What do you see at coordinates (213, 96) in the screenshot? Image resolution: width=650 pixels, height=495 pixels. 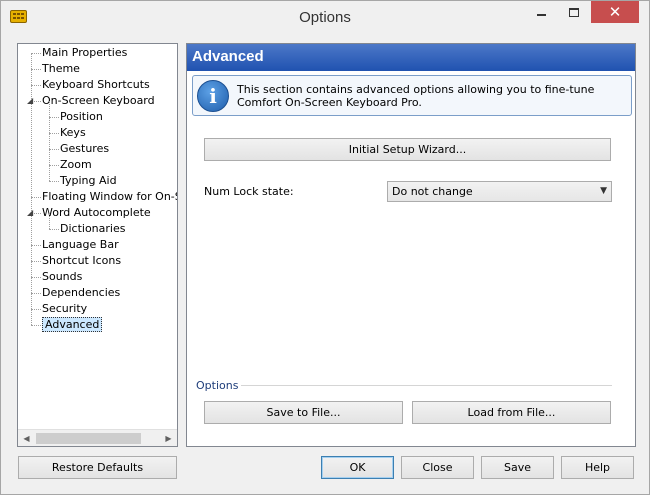 I see `info-icon: i` at bounding box center [213, 96].